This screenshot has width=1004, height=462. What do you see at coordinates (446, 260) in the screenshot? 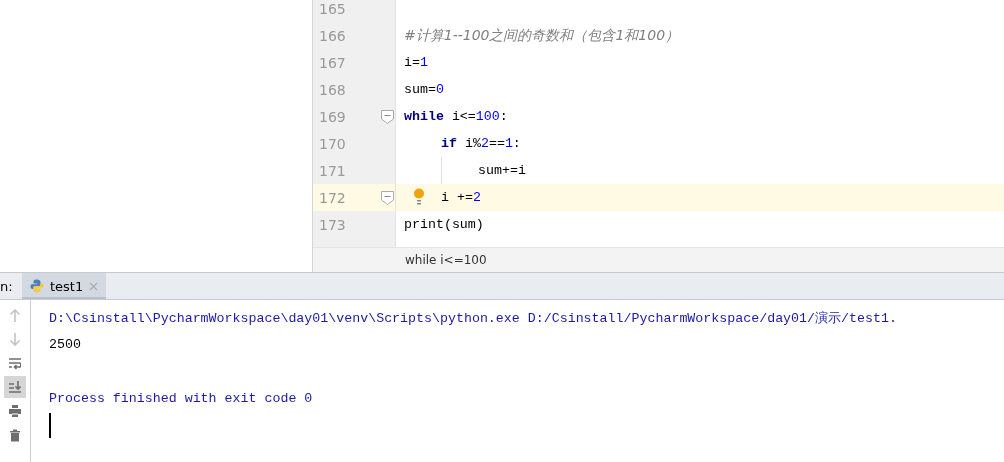
I see `breadcrumb: while i<=100` at bounding box center [446, 260].